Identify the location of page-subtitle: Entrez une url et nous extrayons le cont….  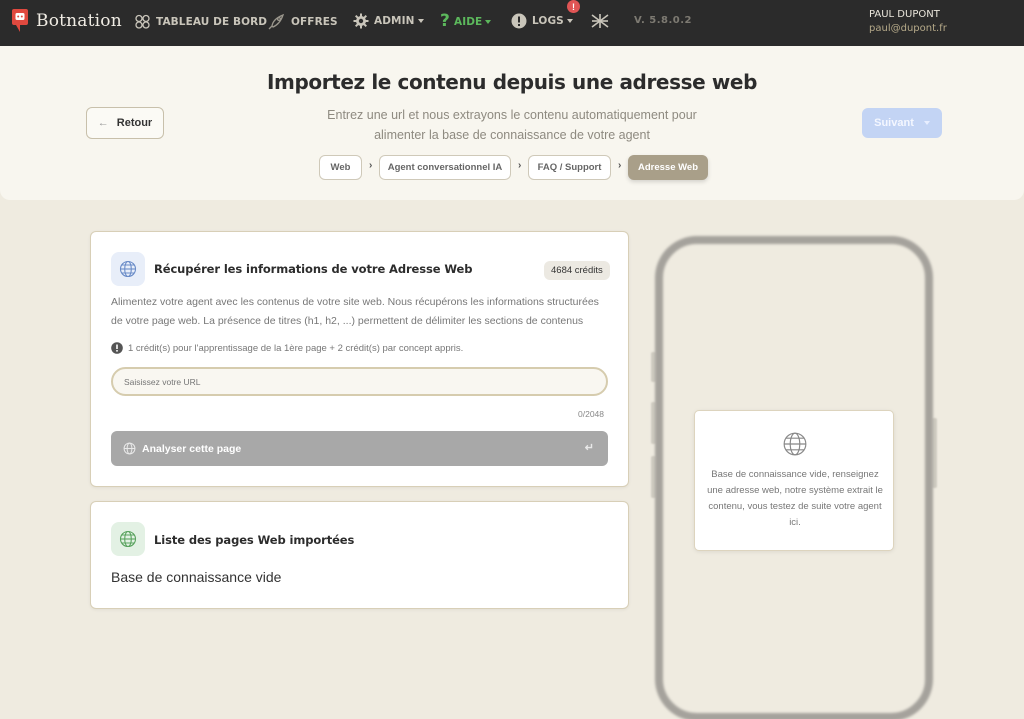
(512, 125).